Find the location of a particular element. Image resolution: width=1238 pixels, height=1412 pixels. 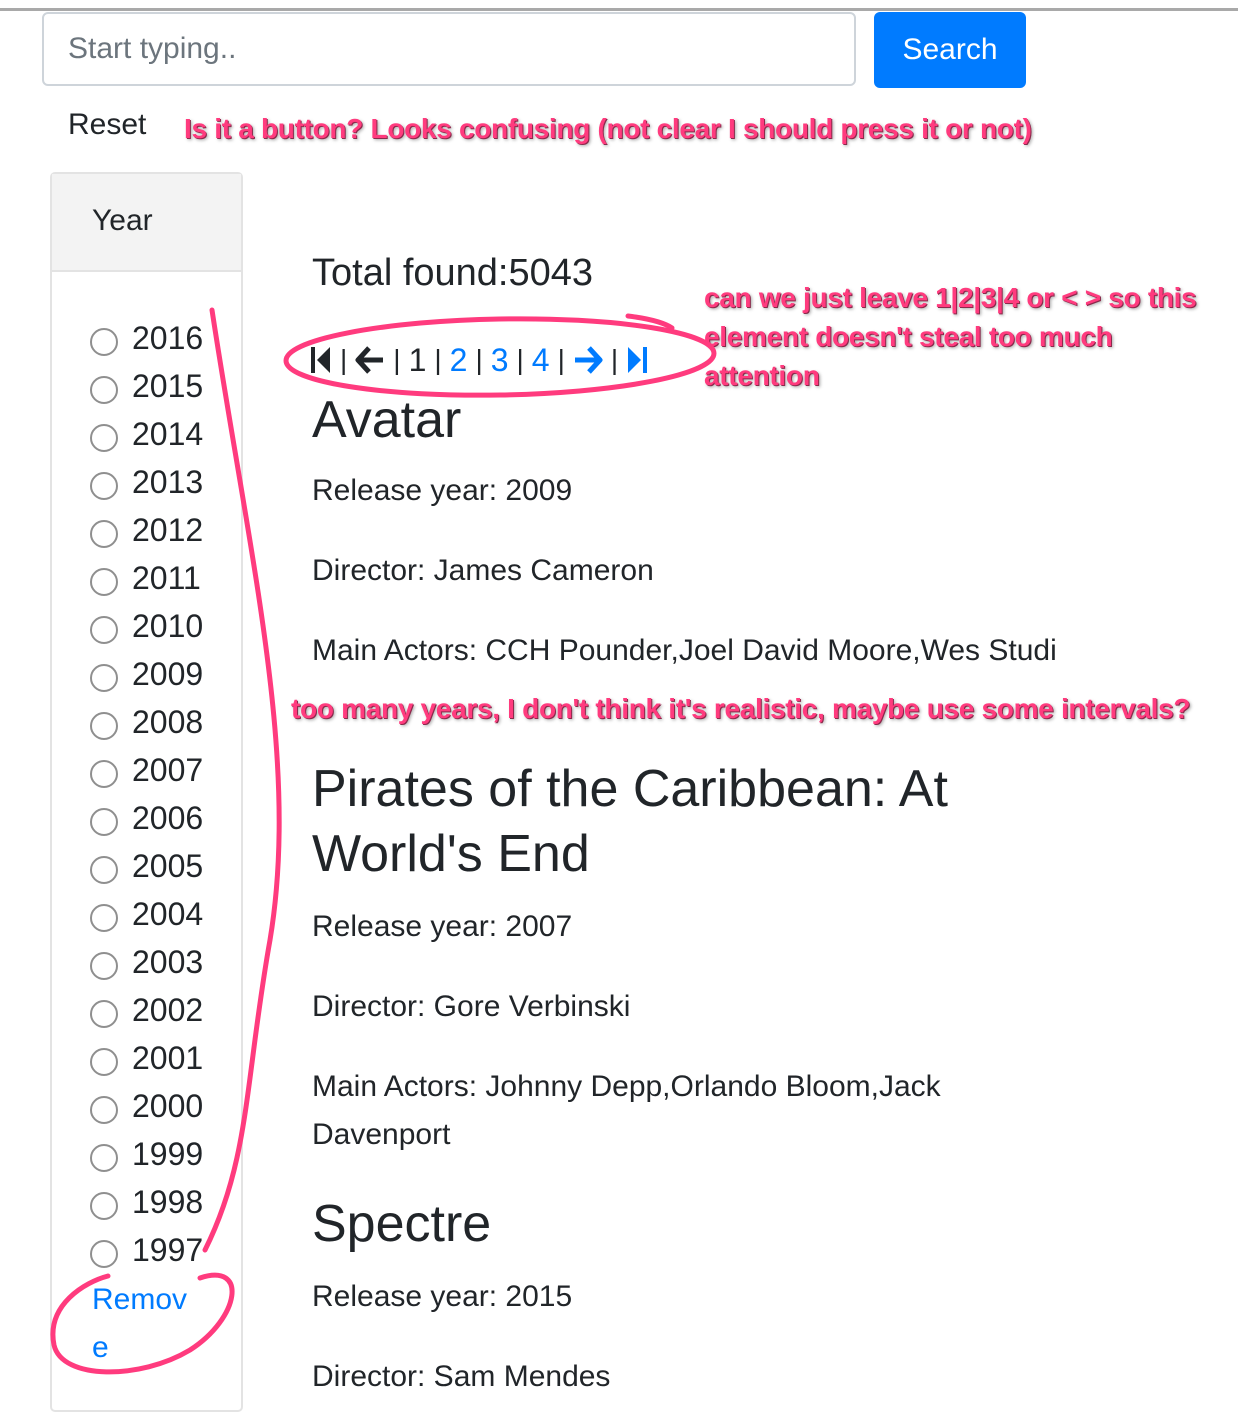

year-option: 1999 is located at coordinates (146, 1150).